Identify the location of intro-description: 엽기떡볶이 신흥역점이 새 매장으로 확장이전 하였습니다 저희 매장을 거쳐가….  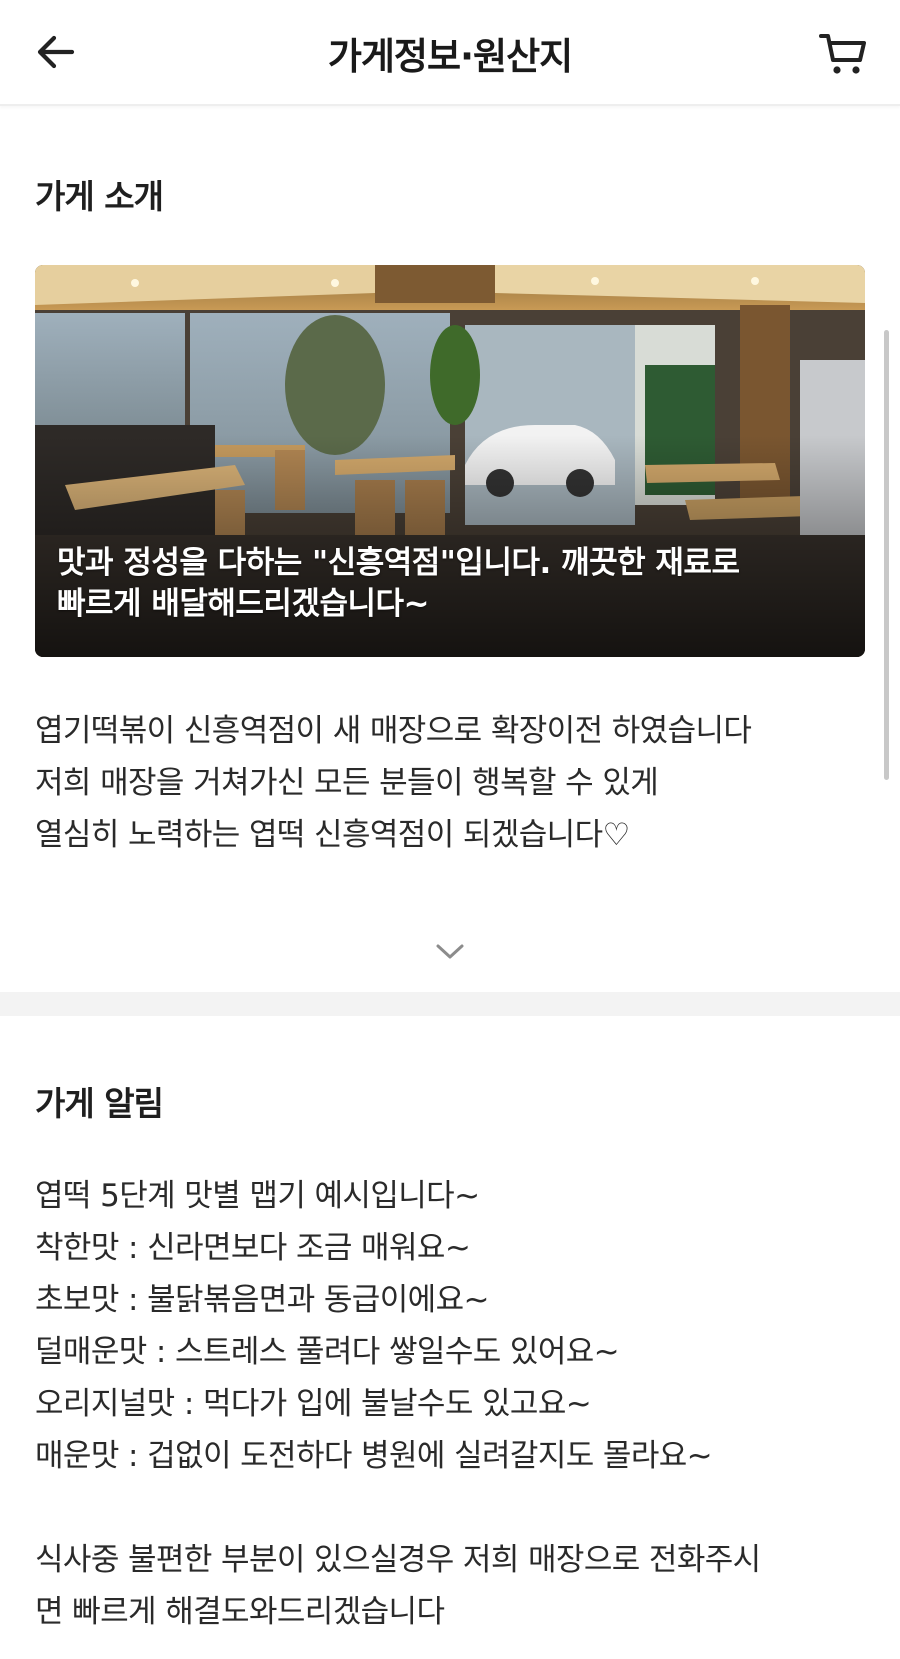
(455, 783).